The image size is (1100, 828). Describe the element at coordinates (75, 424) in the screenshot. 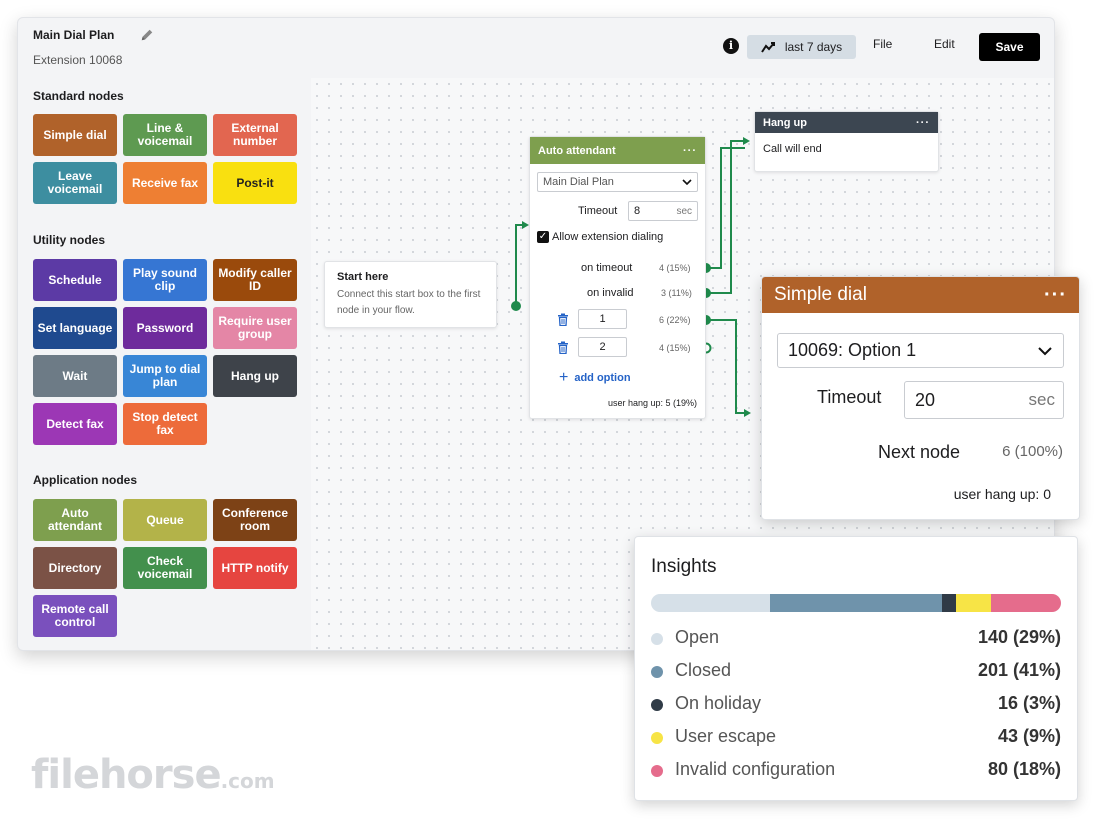

I see `palette-node: Detect fax` at that location.